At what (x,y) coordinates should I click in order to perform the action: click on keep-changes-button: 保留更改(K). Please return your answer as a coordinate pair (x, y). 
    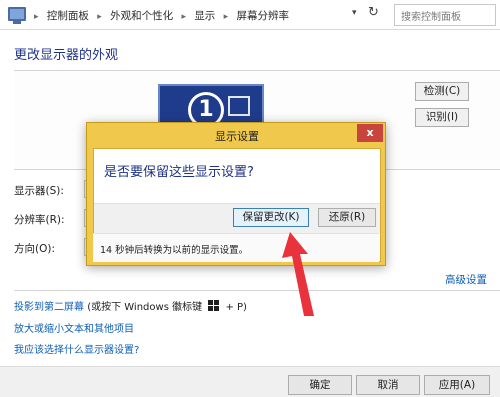
    Looking at the image, I should click on (271, 217).